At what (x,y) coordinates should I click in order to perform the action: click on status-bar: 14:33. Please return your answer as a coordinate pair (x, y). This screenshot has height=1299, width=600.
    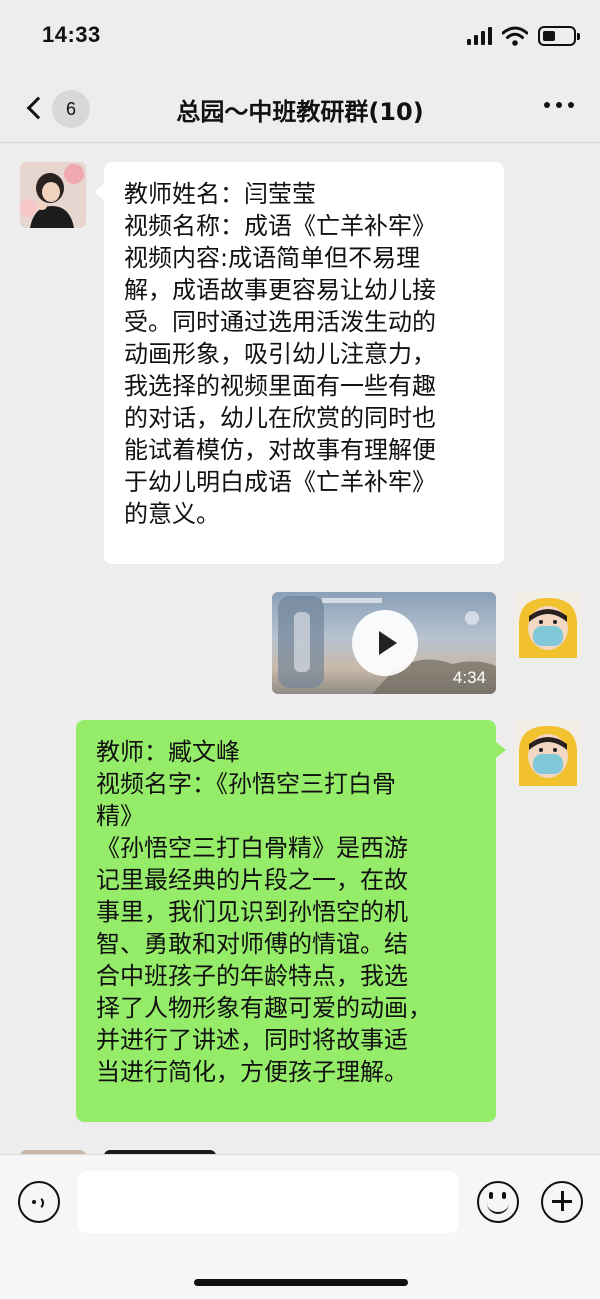
    Looking at the image, I should click on (300, 36).